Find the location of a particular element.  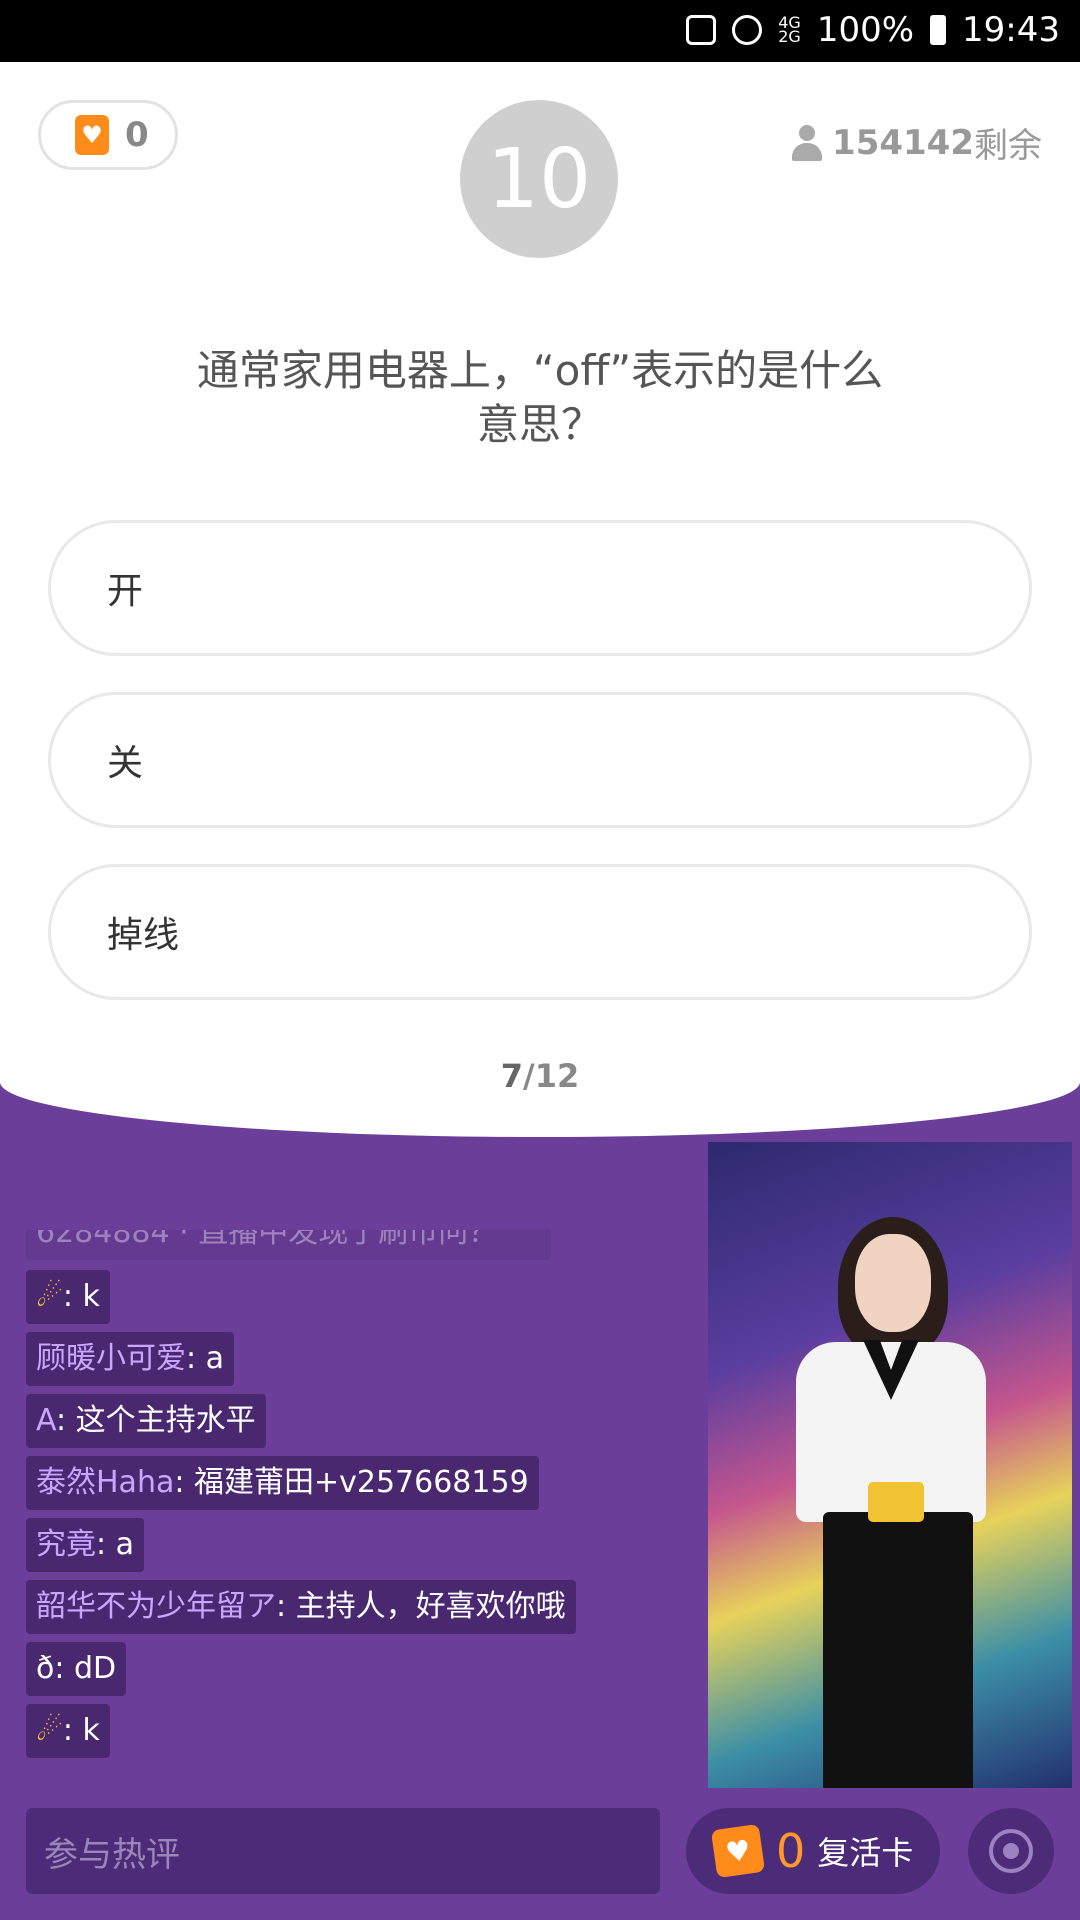

nfc-icon is located at coordinates (701, 30).